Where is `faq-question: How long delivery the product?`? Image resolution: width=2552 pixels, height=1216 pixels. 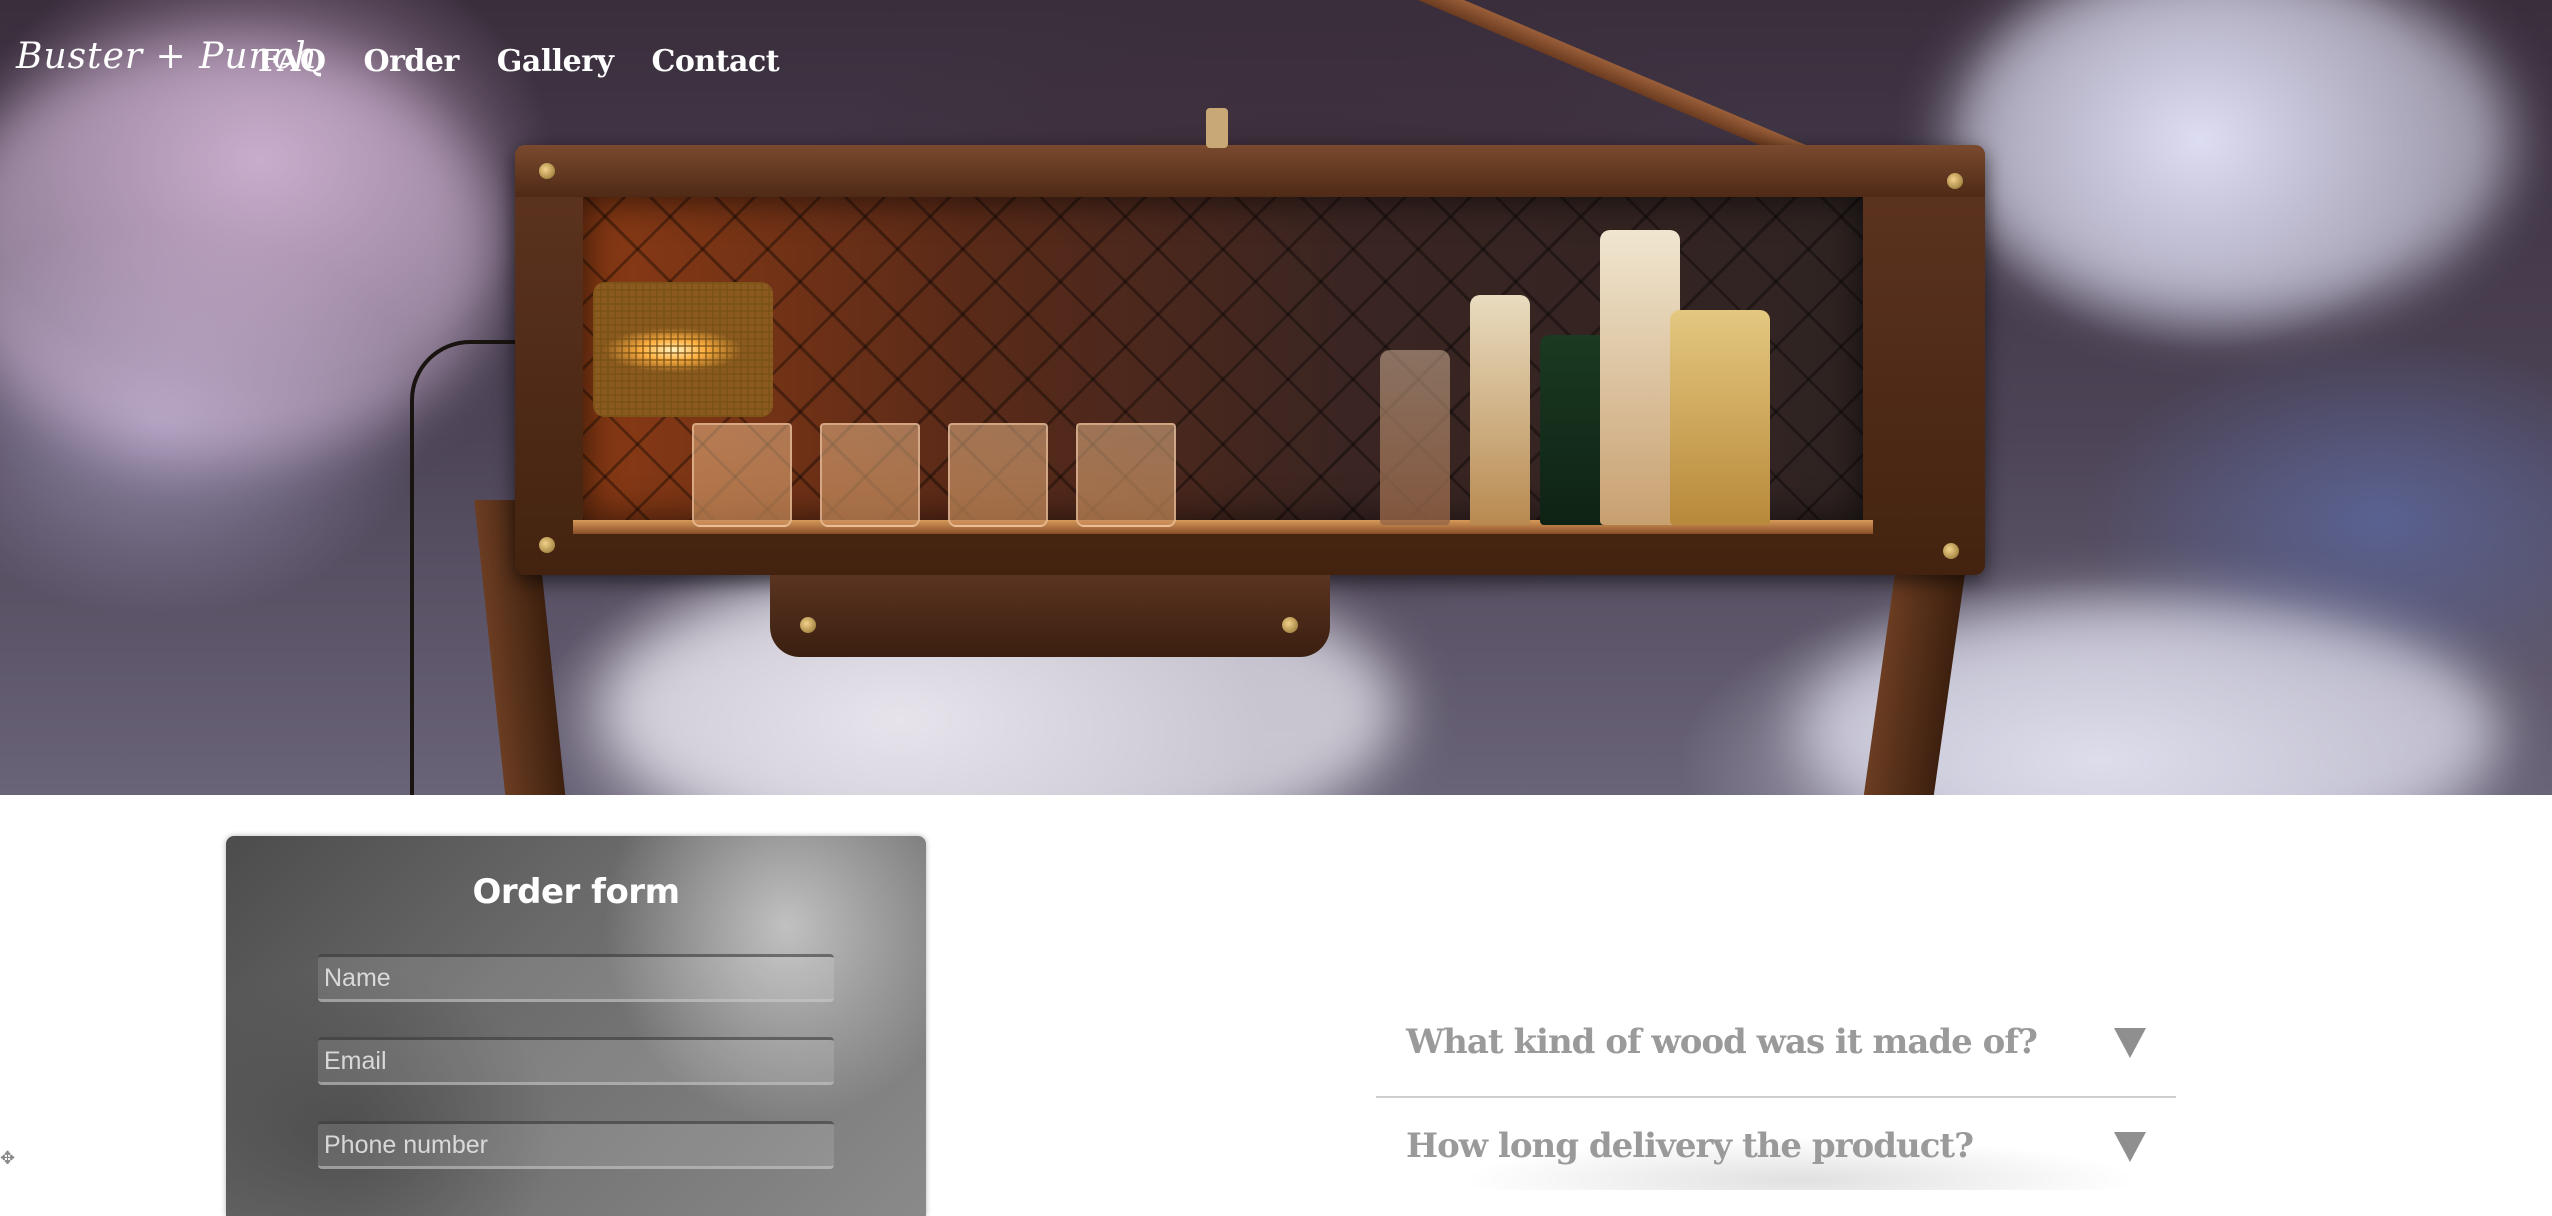
faq-question: How long delivery the product? is located at coordinates (1690, 1146).